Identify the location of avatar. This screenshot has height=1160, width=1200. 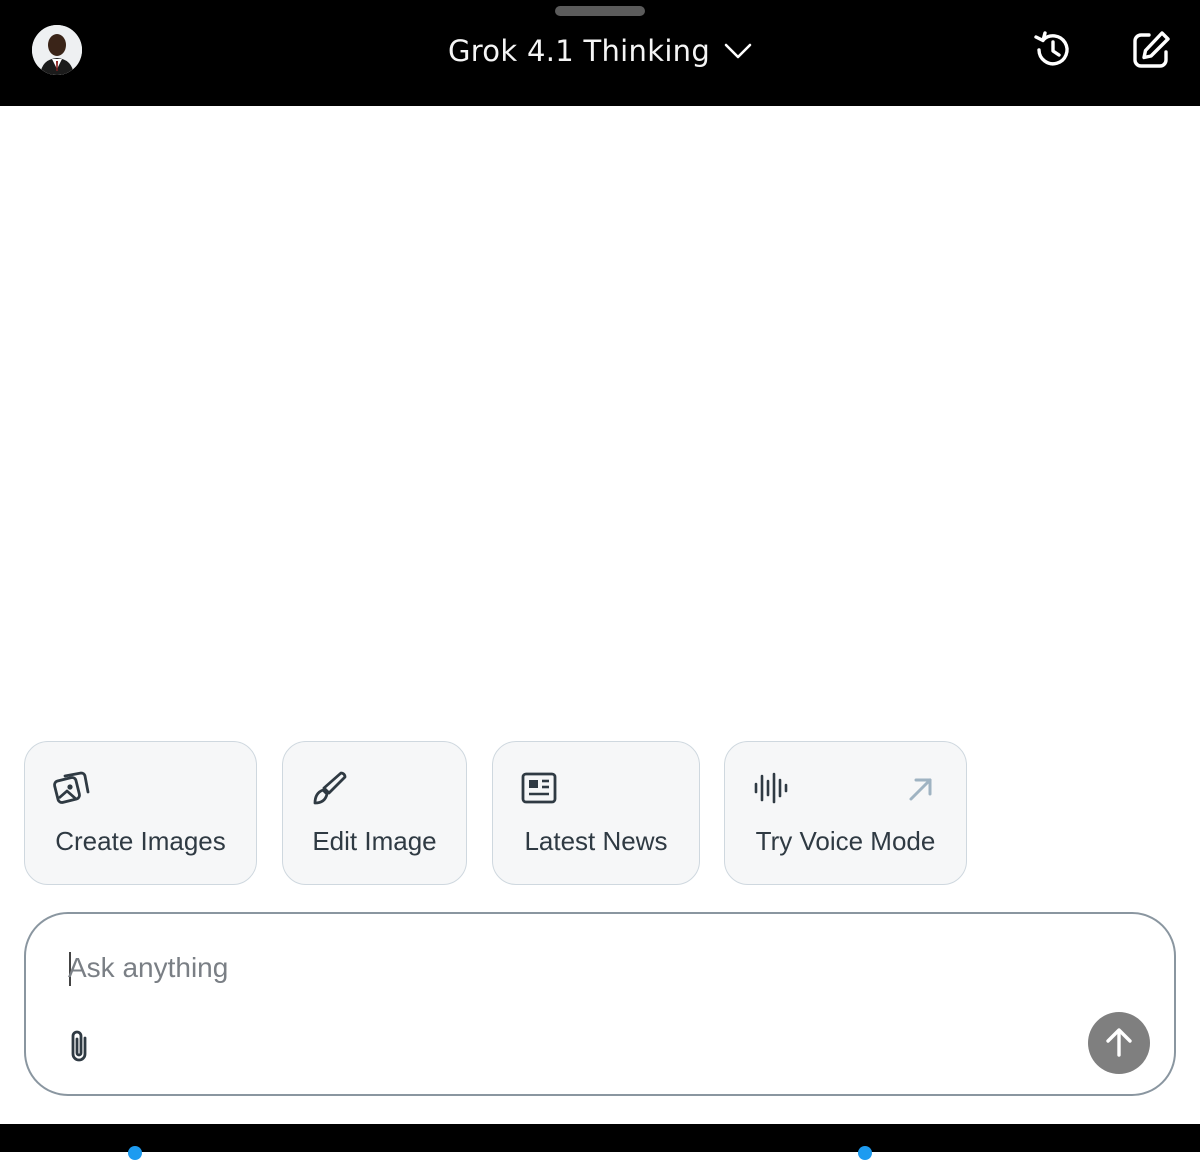
(57, 50).